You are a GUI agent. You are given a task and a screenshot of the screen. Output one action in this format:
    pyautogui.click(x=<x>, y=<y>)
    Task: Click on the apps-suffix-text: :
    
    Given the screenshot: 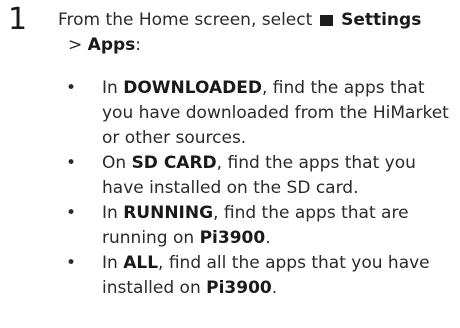 What is the action you would take?
    pyautogui.click(x=138, y=45)
    